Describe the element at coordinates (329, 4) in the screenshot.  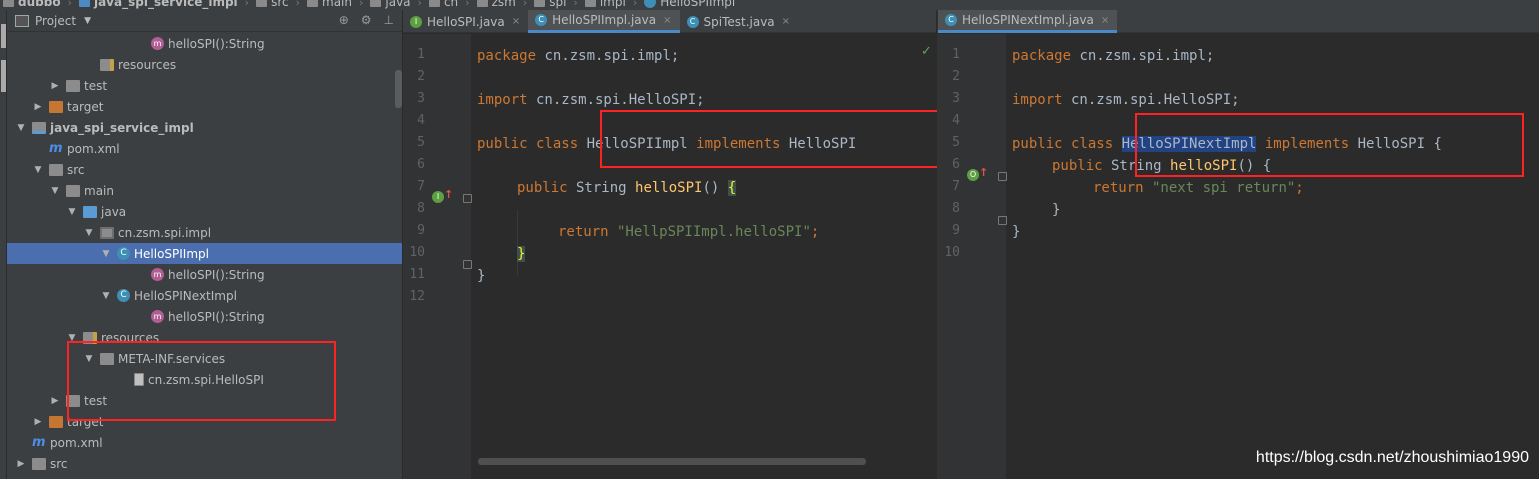
I see `breadcrumb-item: main` at that location.